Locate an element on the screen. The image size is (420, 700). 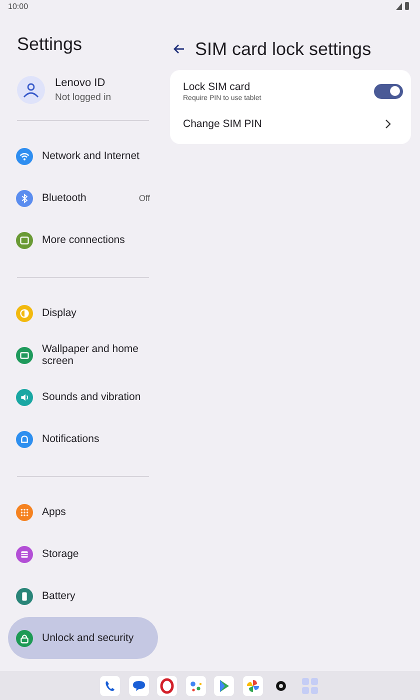
sidebar-item: More connections is located at coordinates (83, 240).